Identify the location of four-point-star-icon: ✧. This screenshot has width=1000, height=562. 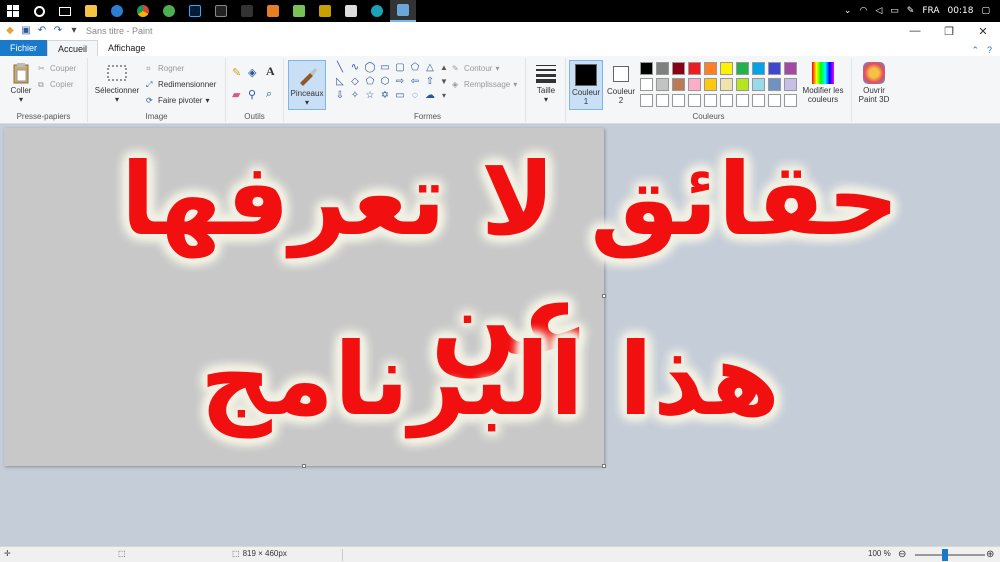
(355, 96).